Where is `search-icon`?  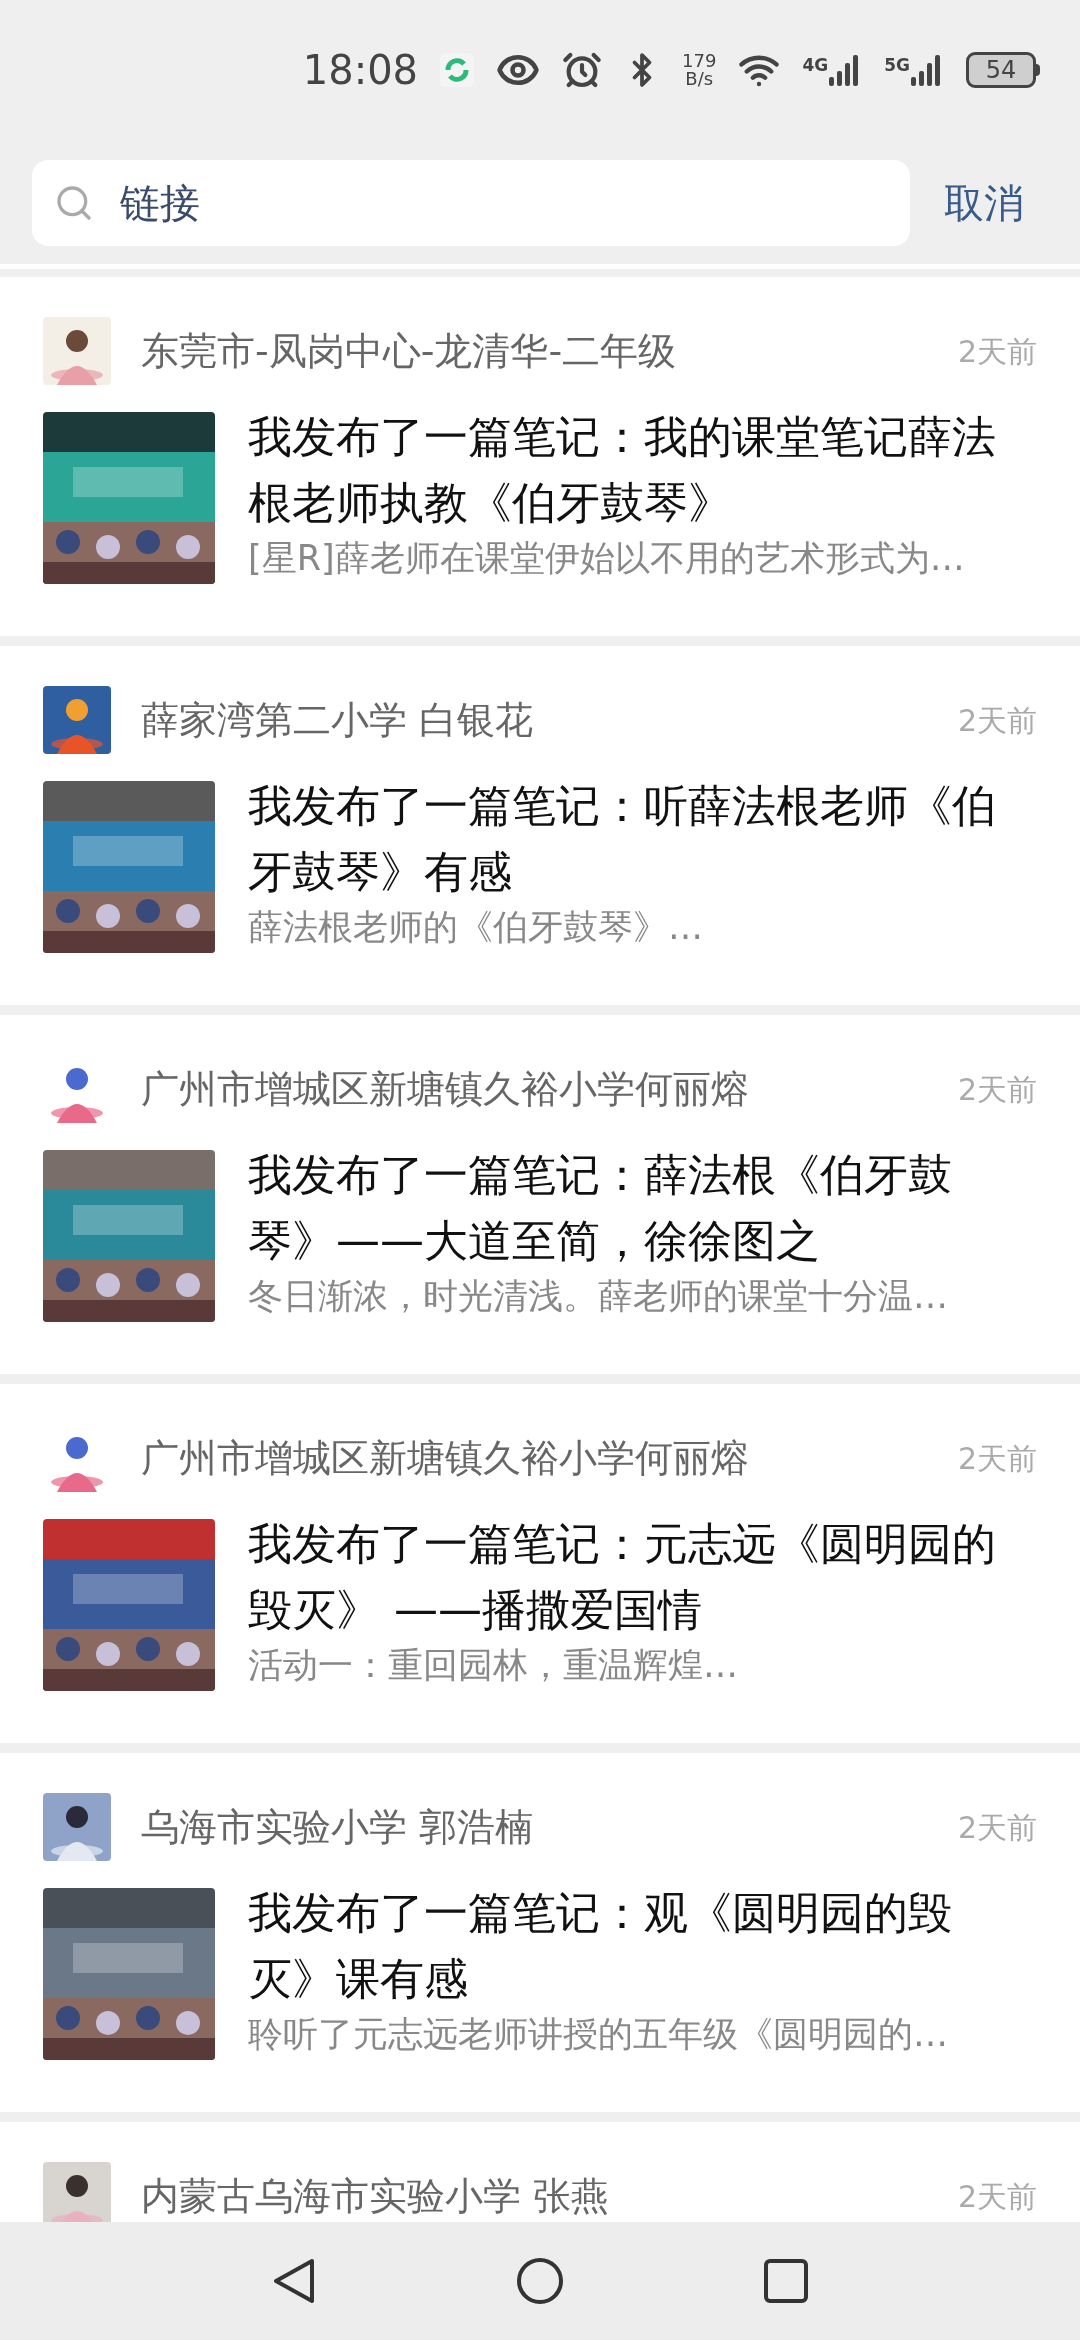 search-icon is located at coordinates (74, 203).